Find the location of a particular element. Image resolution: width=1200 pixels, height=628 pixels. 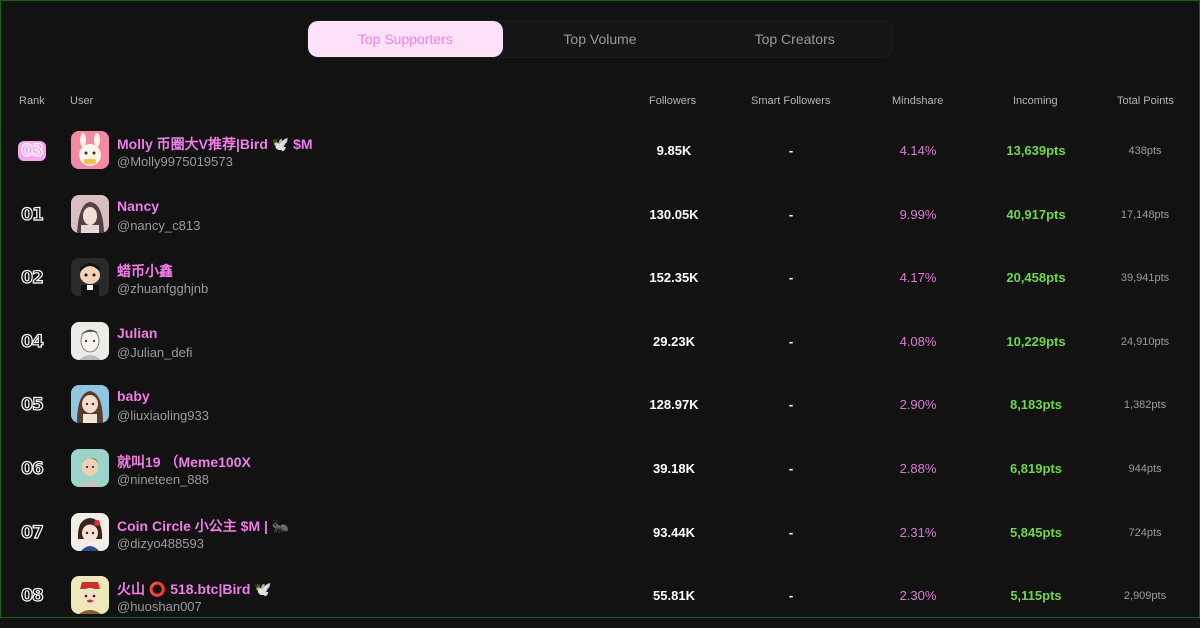

incoming-points: 13,639pts is located at coordinates (1036, 150).